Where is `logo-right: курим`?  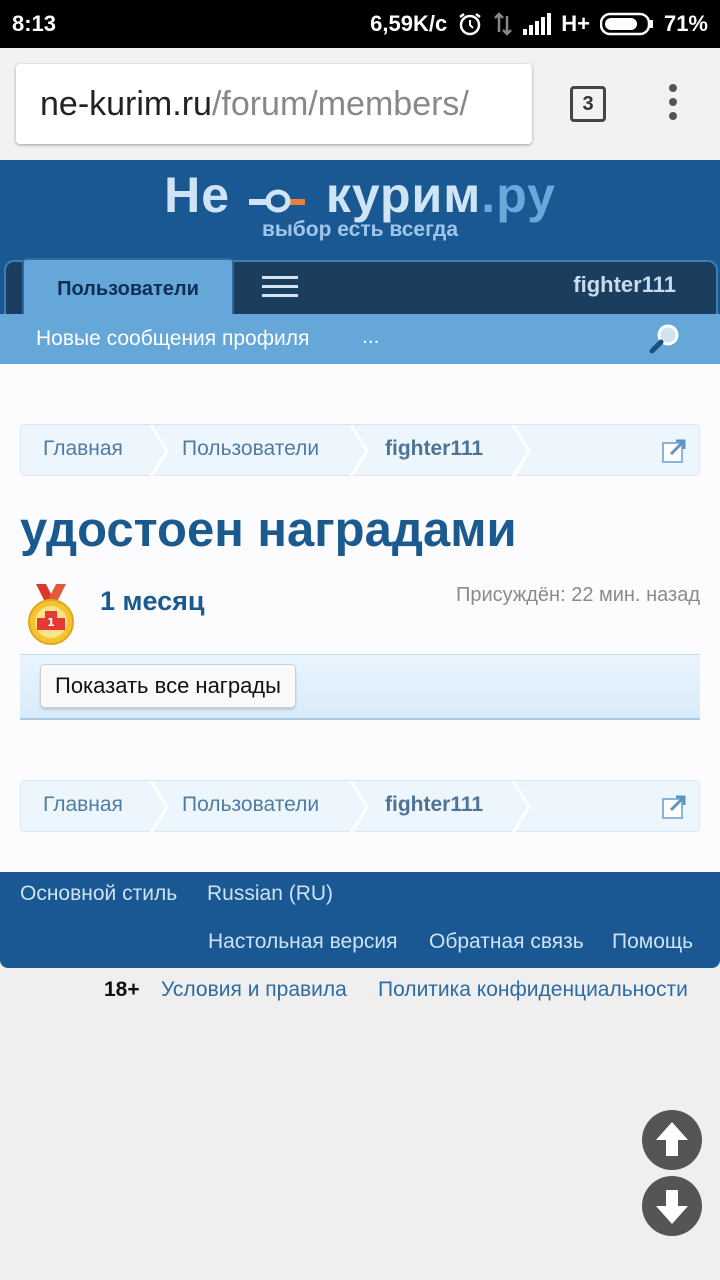 logo-right: курим is located at coordinates (403, 195).